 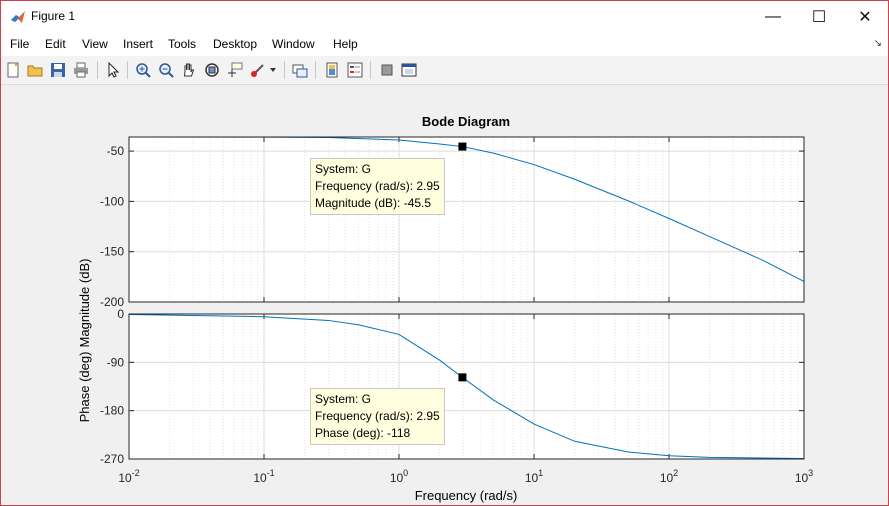 What do you see at coordinates (399, 476) in the screenshot?
I see `x-tick-label: 100` at bounding box center [399, 476].